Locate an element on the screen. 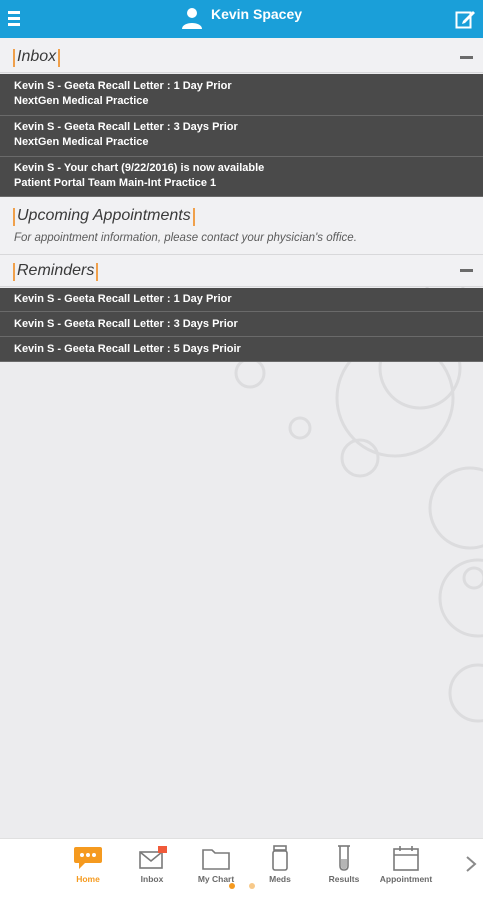 This screenshot has height=900, width=483. top-bar: Kevin Spacey is located at coordinates (241, 19).